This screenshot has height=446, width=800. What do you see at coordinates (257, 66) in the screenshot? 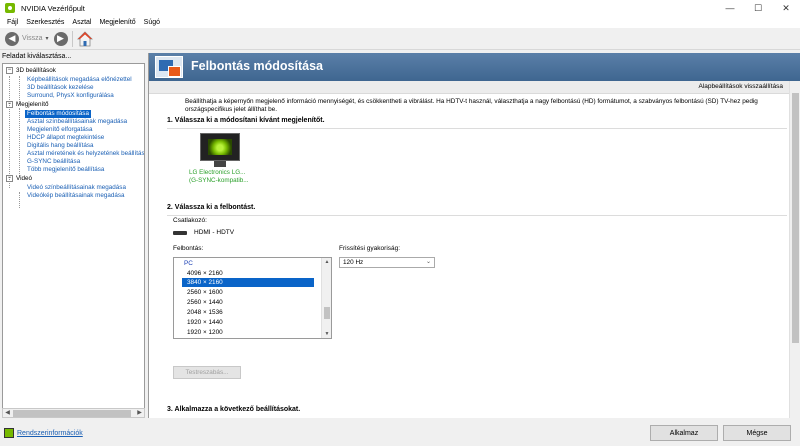
I see `page-title: Felbontás módosítása` at bounding box center [257, 66].